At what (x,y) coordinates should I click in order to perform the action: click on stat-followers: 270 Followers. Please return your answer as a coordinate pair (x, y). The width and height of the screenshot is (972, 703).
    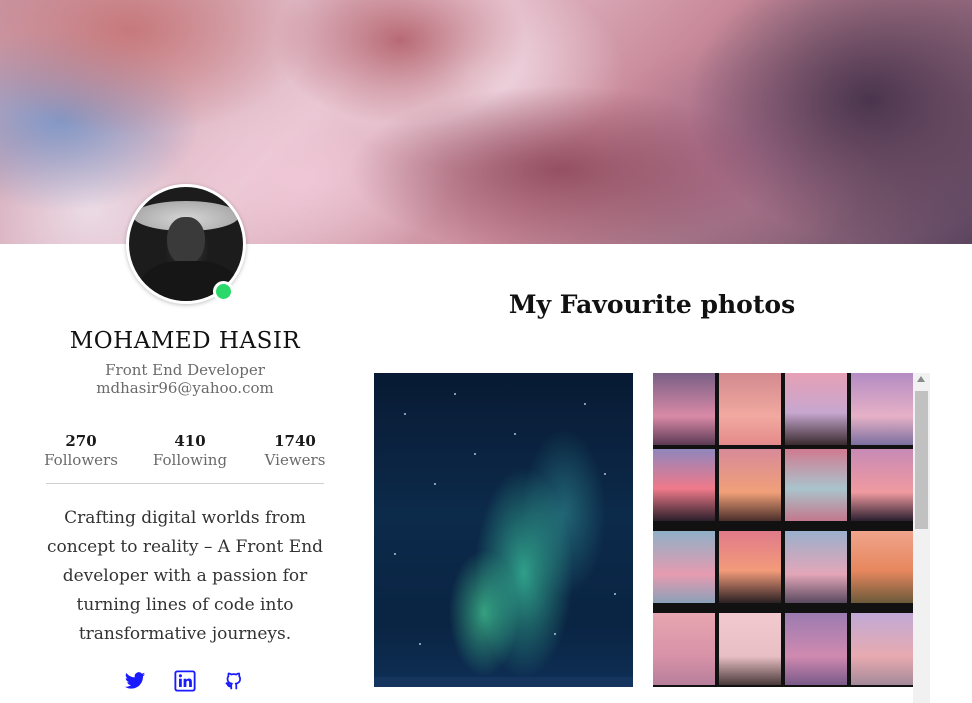
    Looking at the image, I should click on (81, 450).